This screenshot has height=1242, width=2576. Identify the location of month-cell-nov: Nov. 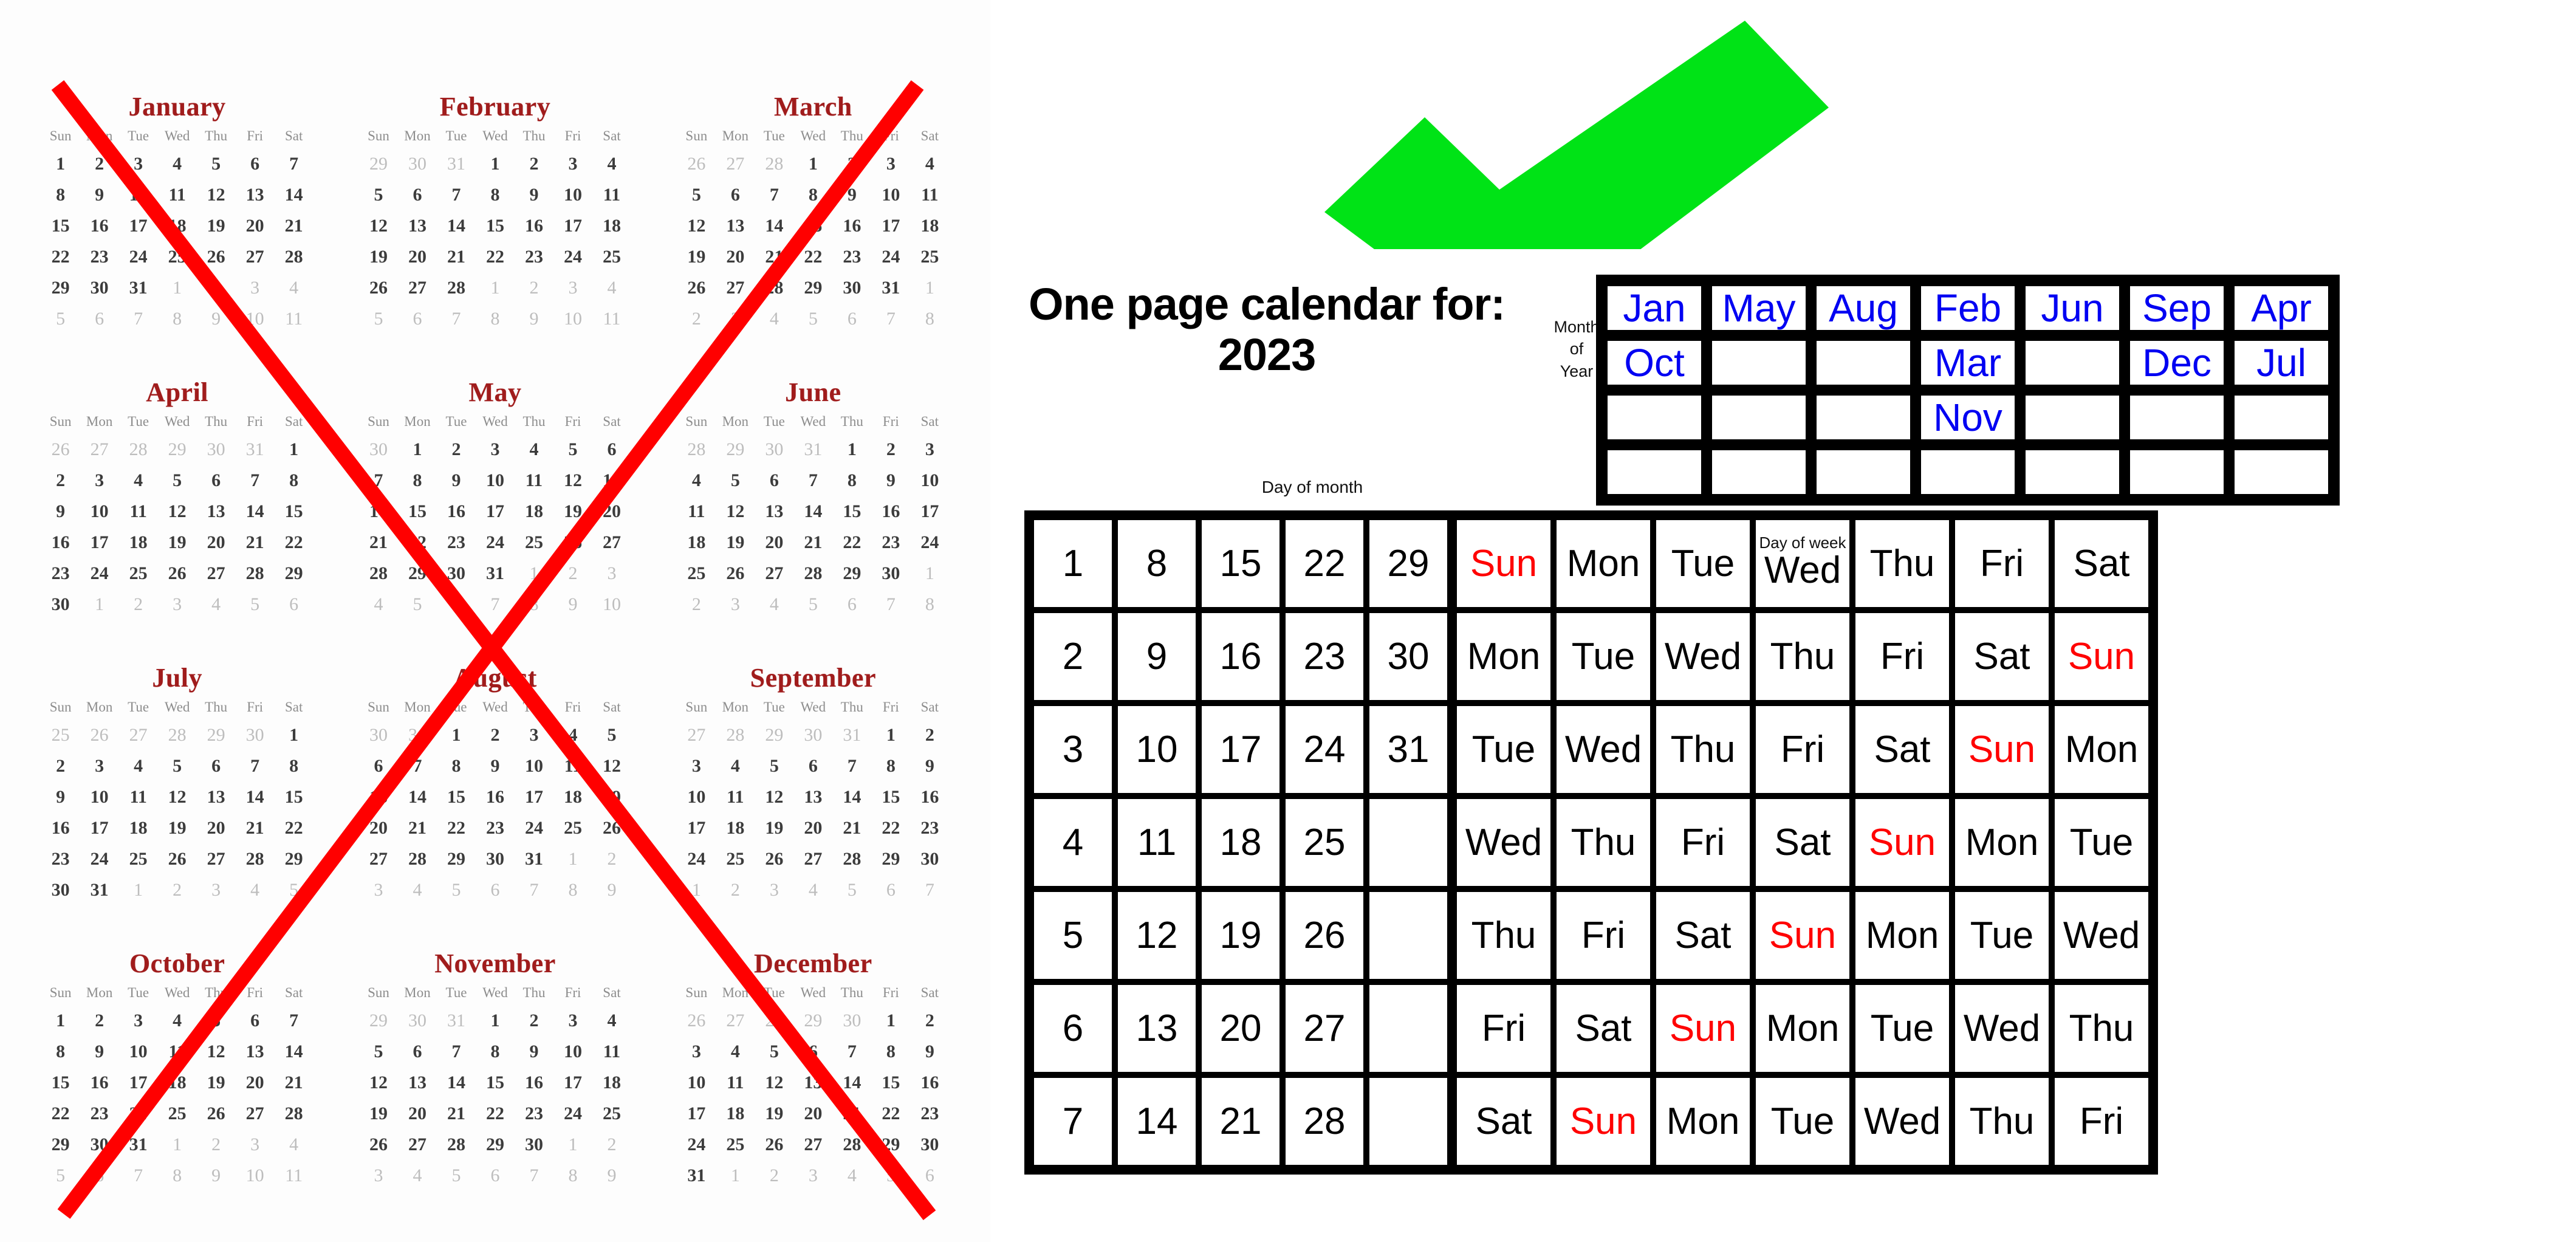
(1968, 418).